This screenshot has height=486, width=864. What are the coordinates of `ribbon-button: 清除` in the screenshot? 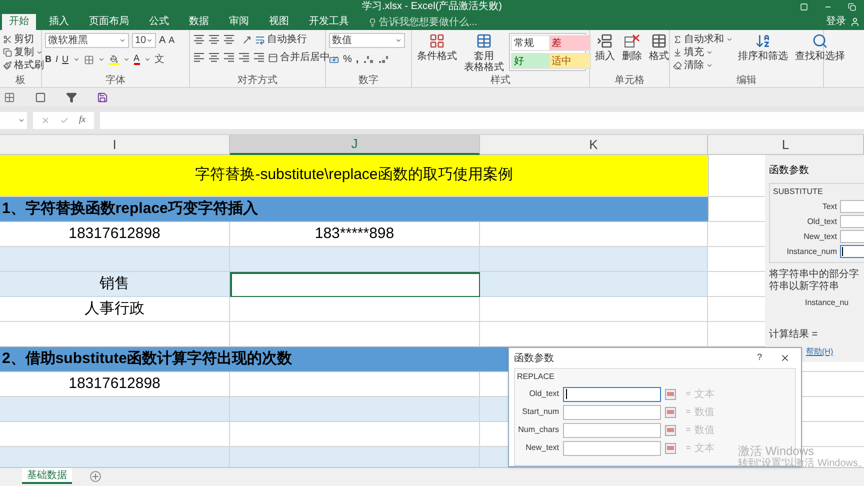 It's located at (703, 65).